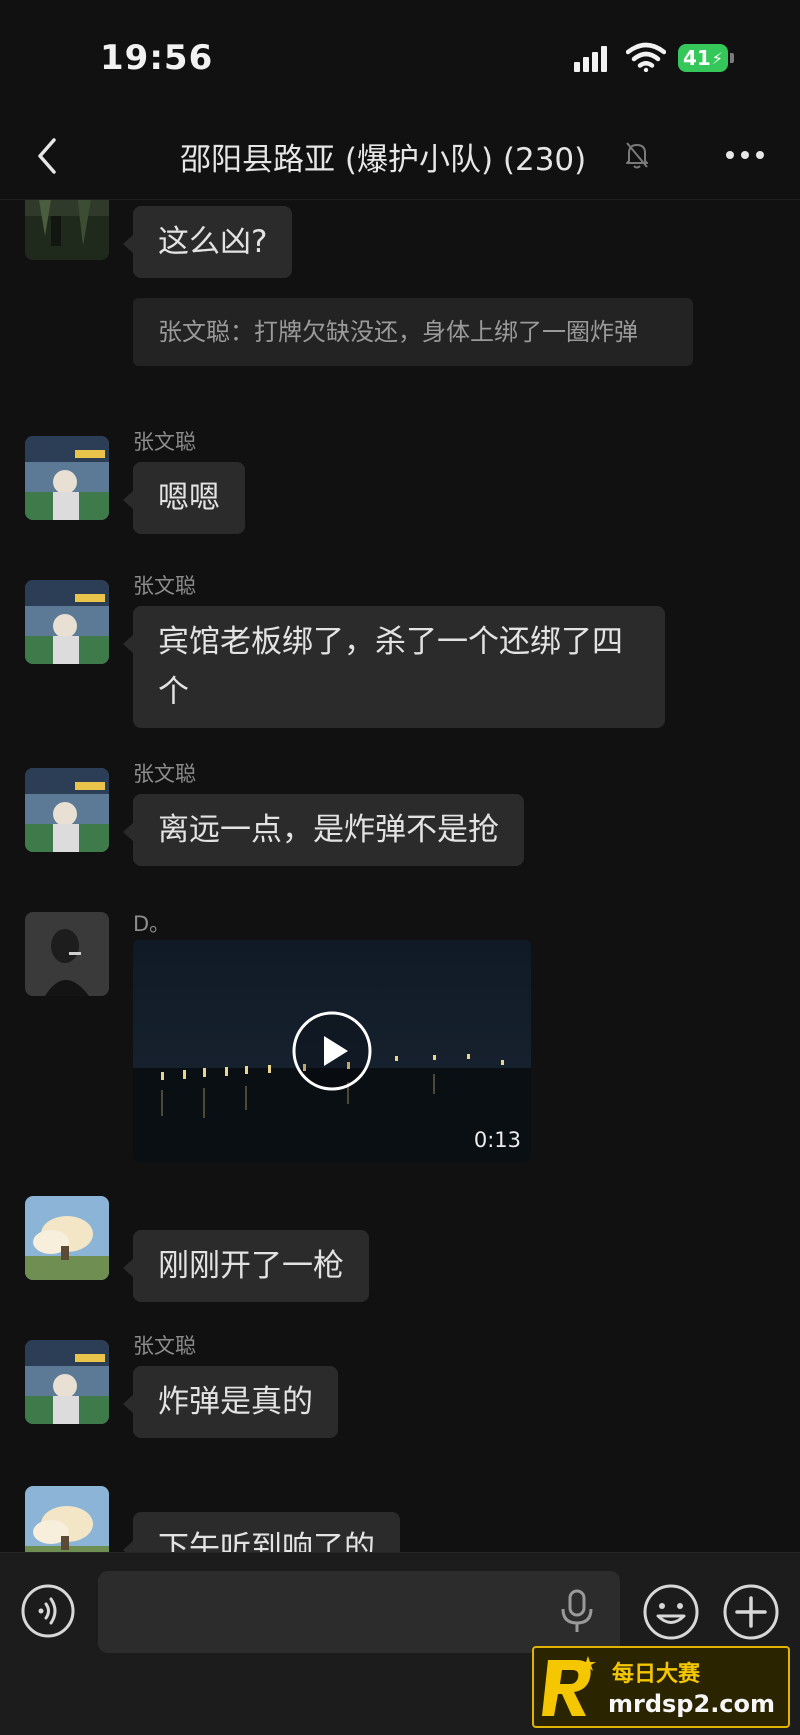 This screenshot has width=800, height=1735. Describe the element at coordinates (359, 1612) in the screenshot. I see `message-input` at that location.